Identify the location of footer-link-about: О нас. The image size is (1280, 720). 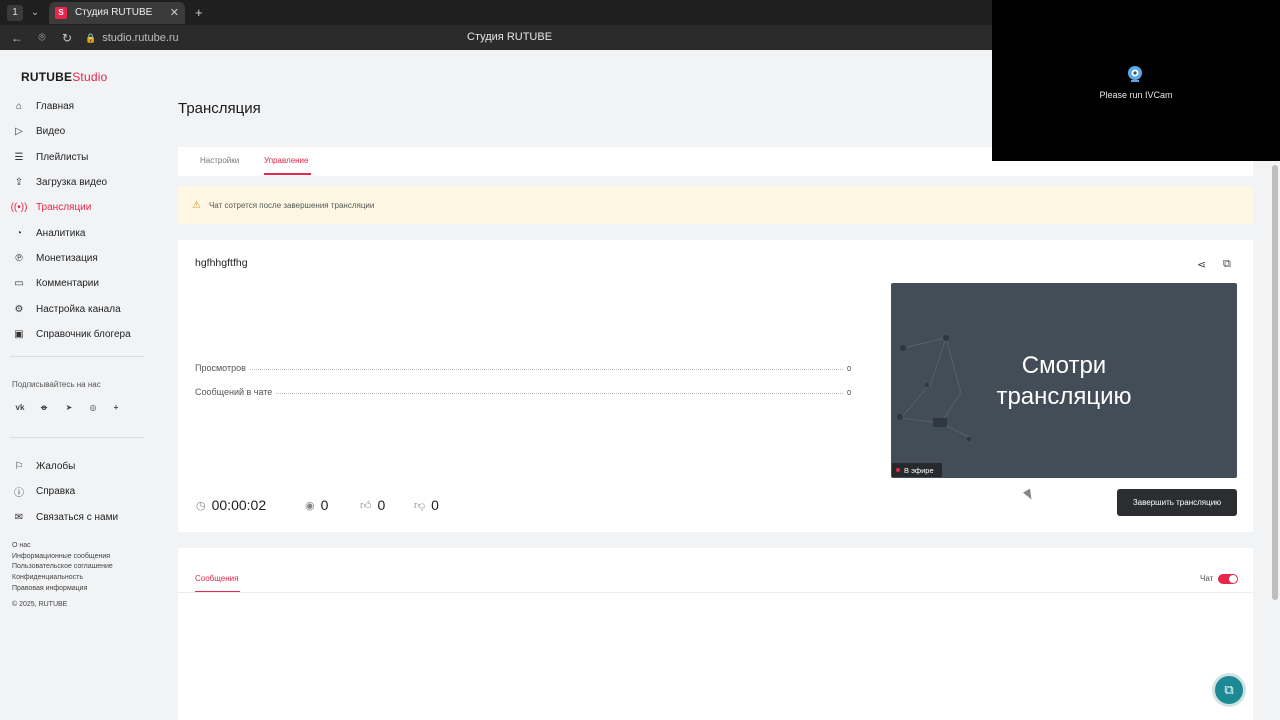
(21, 545).